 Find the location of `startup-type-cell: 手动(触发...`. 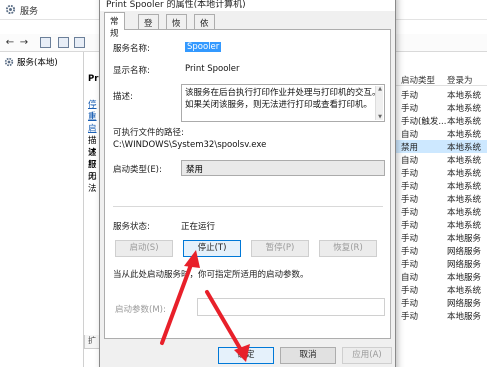

startup-type-cell: 手动(触发... is located at coordinates (424, 122).